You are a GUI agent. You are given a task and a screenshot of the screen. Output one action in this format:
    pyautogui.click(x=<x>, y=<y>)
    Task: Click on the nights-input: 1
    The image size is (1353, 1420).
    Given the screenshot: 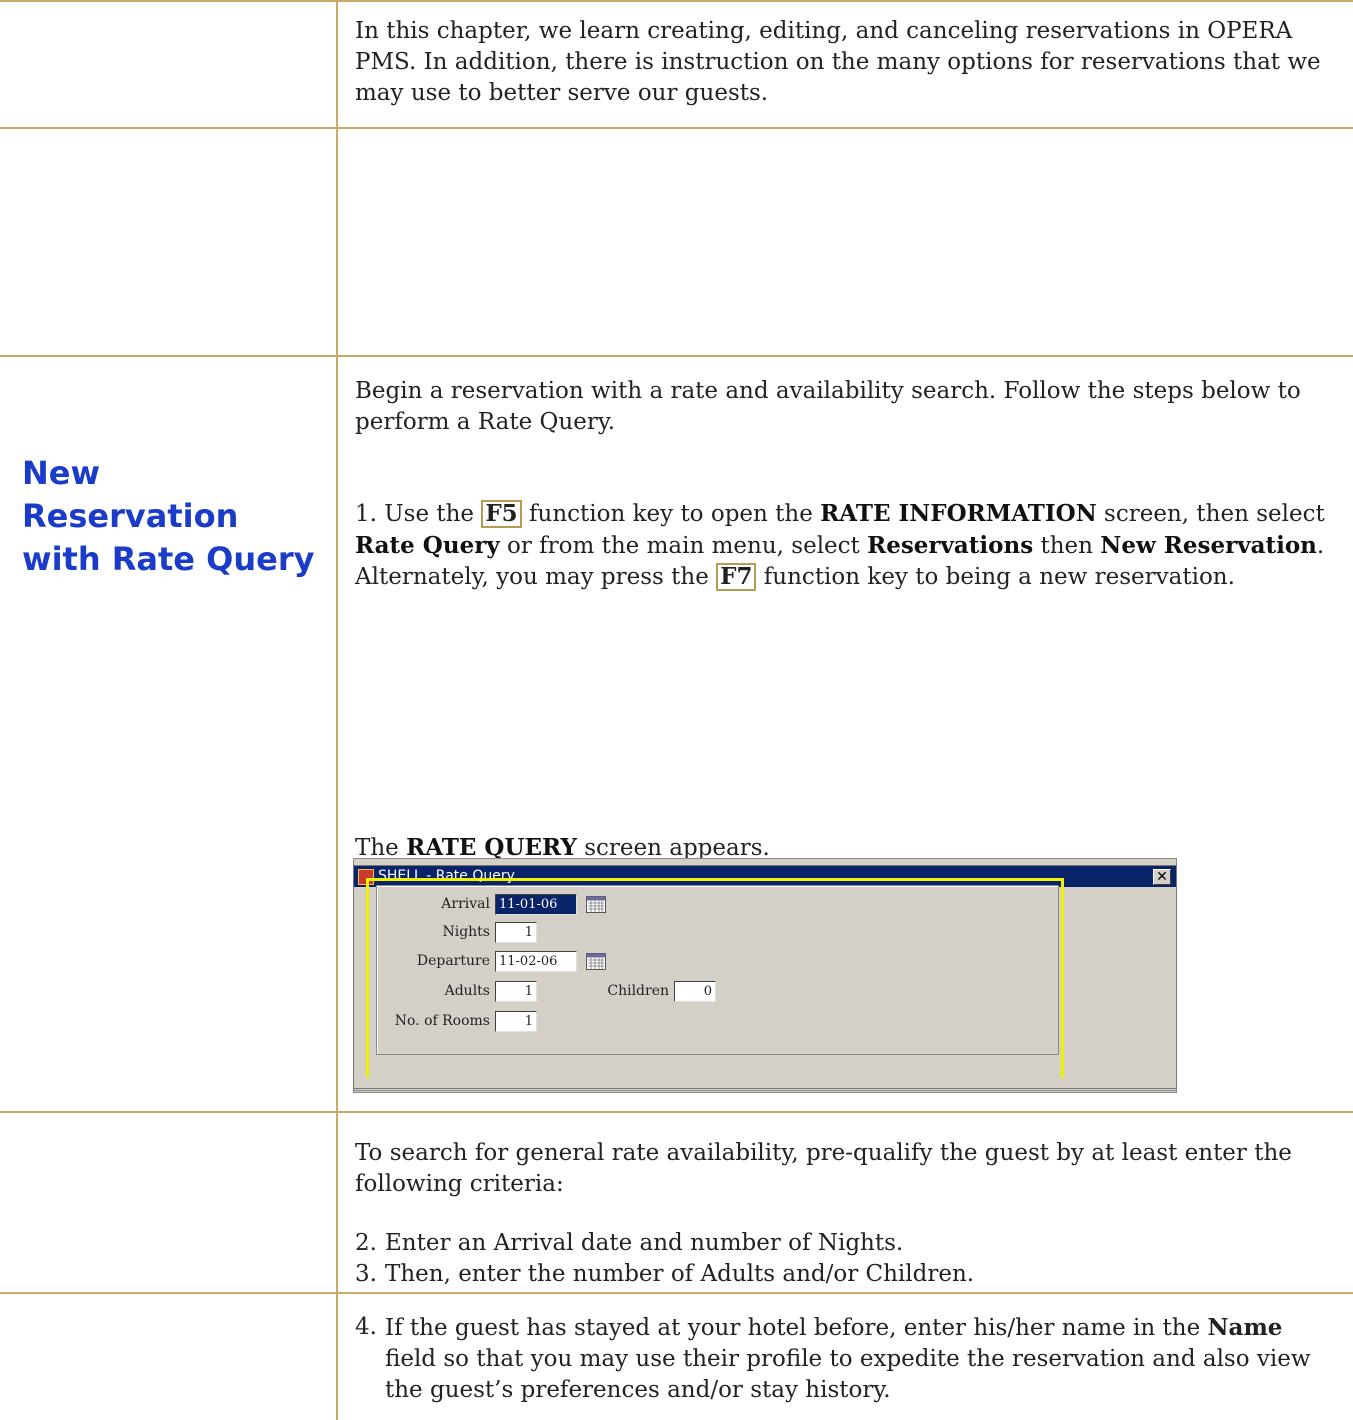 What is the action you would take?
    pyautogui.click(x=516, y=932)
    